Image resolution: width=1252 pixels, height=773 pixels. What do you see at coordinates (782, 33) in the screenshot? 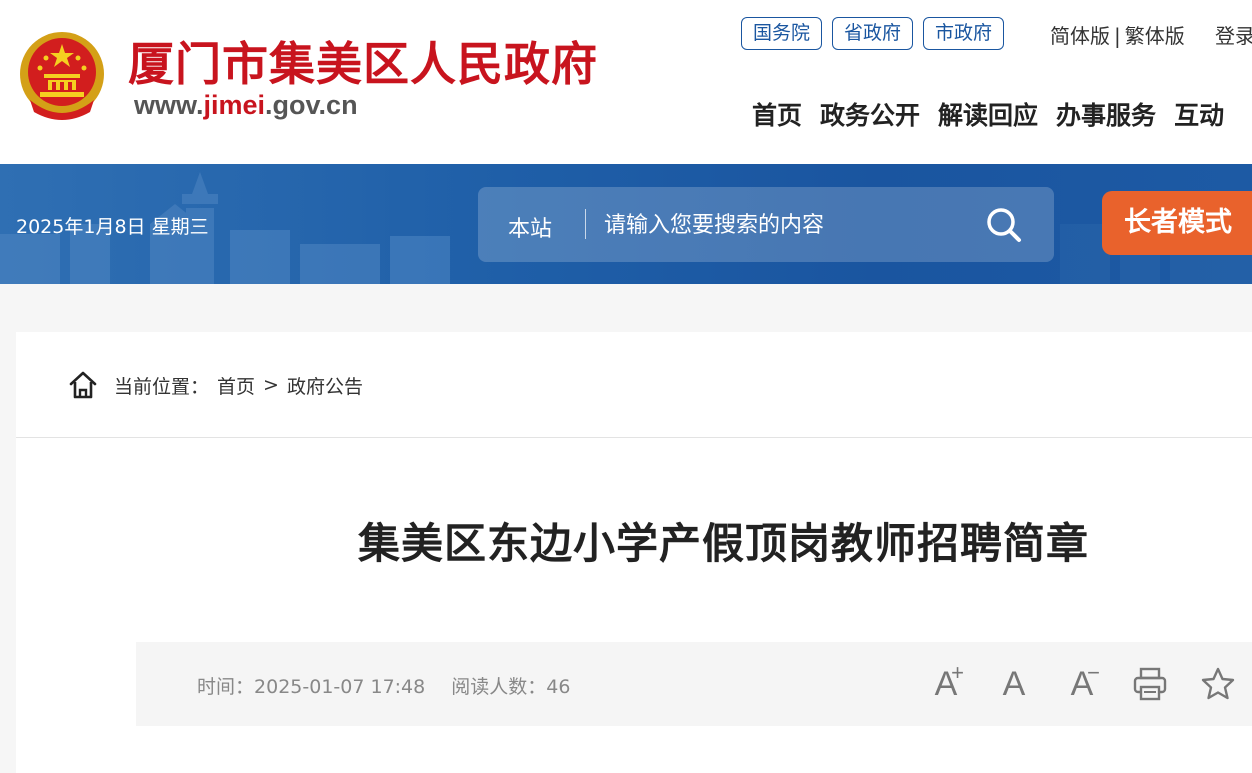
I see `gov-link-state-council: 国务院` at bounding box center [782, 33].